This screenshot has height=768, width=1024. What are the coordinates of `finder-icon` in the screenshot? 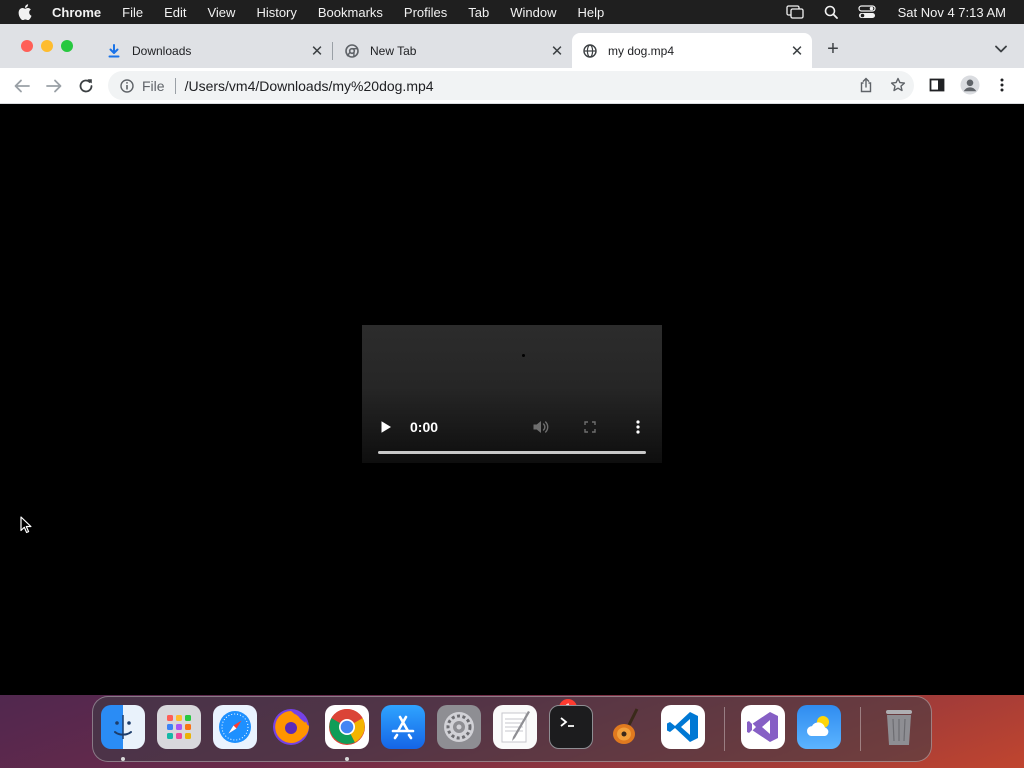 It's located at (123, 727).